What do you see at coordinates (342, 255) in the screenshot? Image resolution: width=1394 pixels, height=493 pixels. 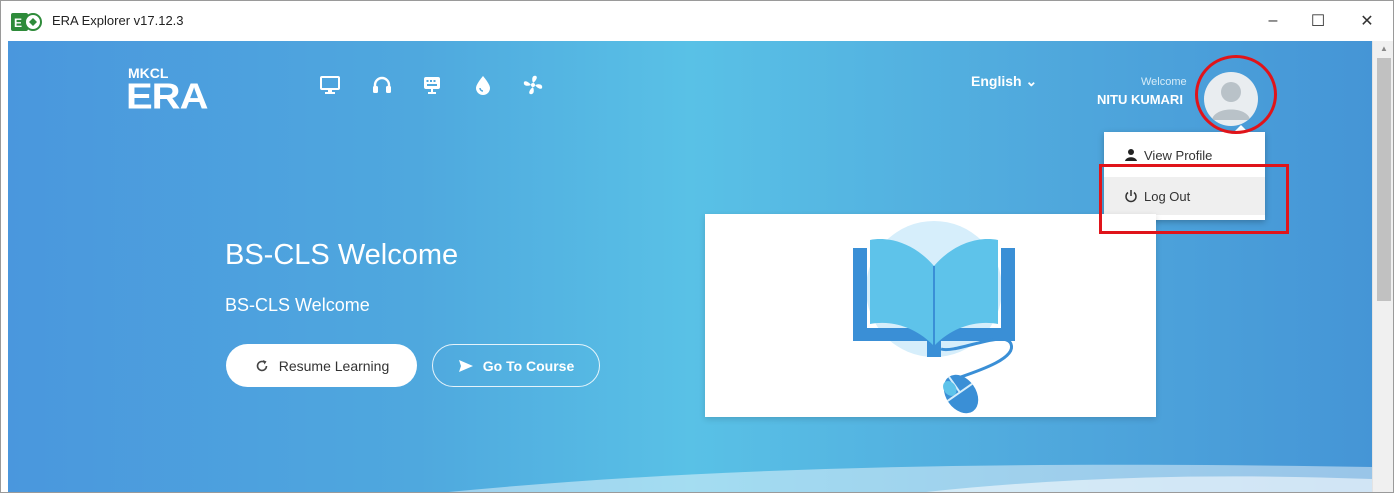 I see `hero-title: BS-CLS Welcome` at bounding box center [342, 255].